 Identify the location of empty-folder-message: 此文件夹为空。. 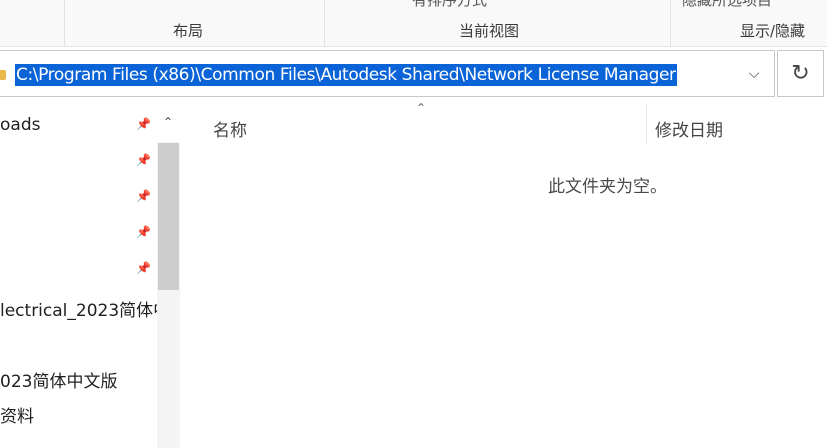
(607, 187).